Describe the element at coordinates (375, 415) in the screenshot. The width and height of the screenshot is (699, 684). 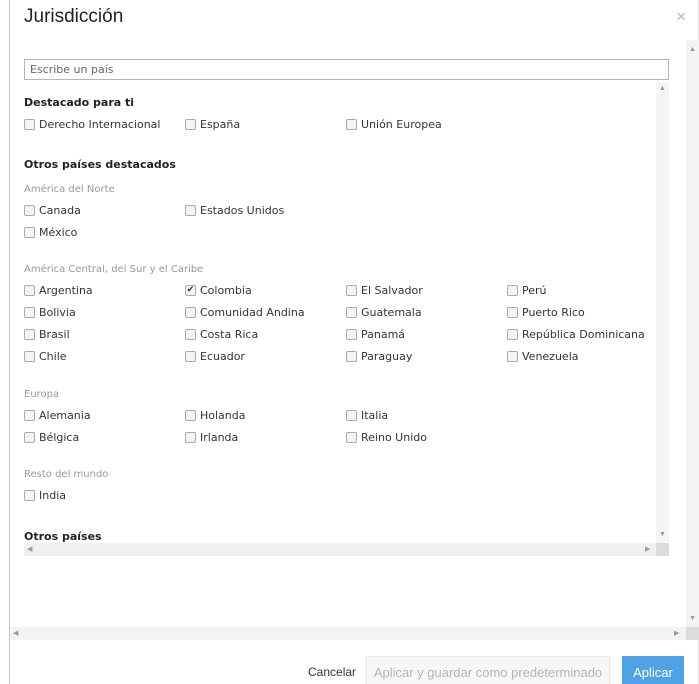
I see `checkbox-label: Italia` at that location.